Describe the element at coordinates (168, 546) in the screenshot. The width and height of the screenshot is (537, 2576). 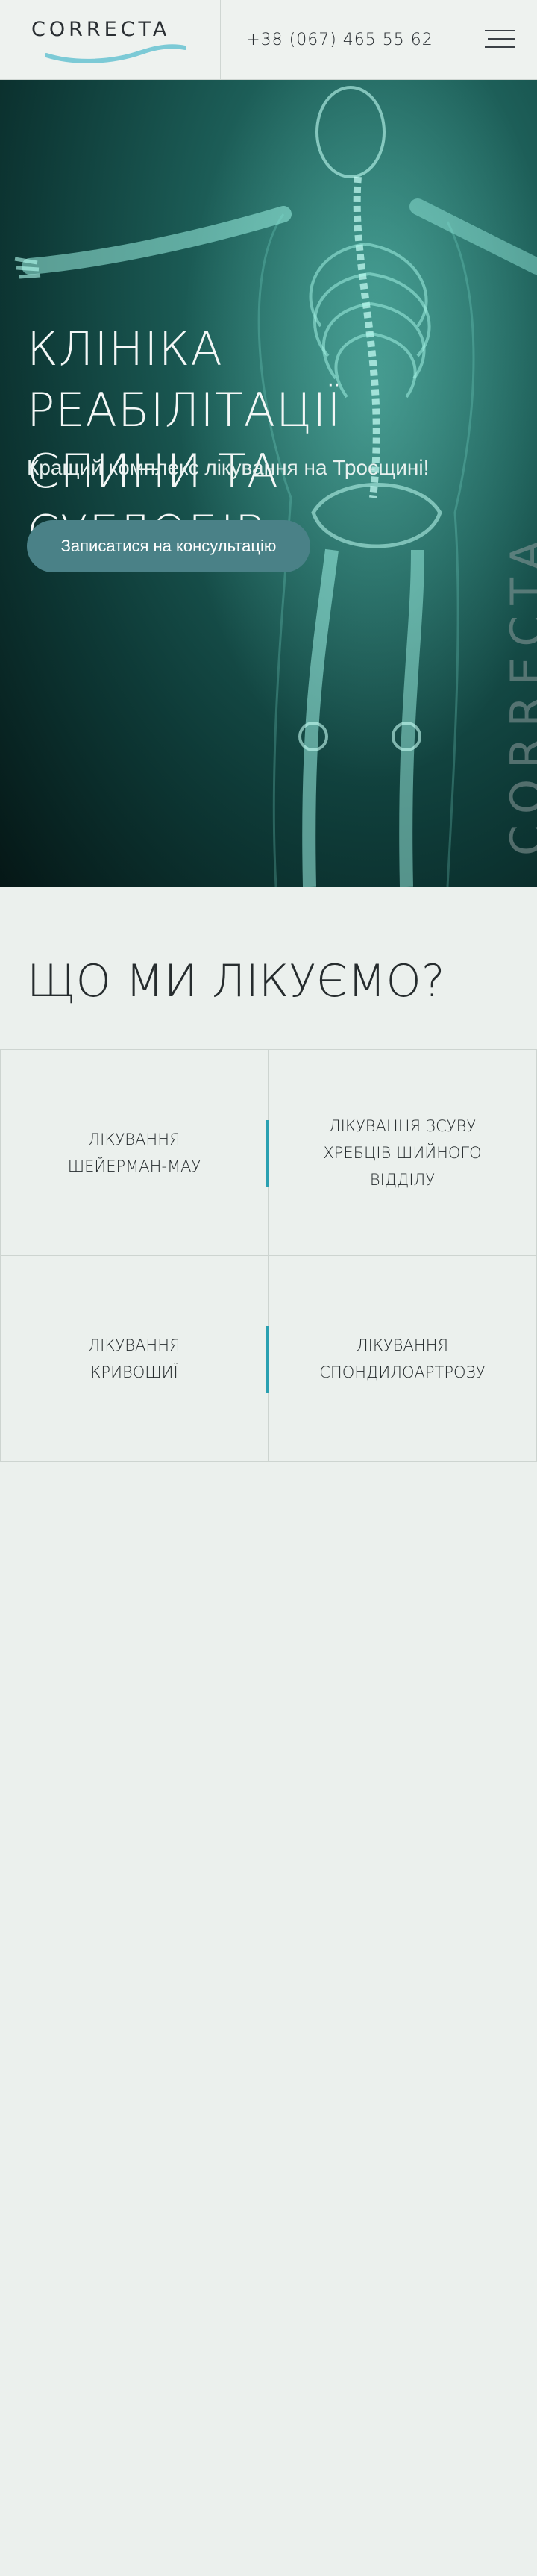
I see `consultation-button: Записатися на консультацію` at that location.